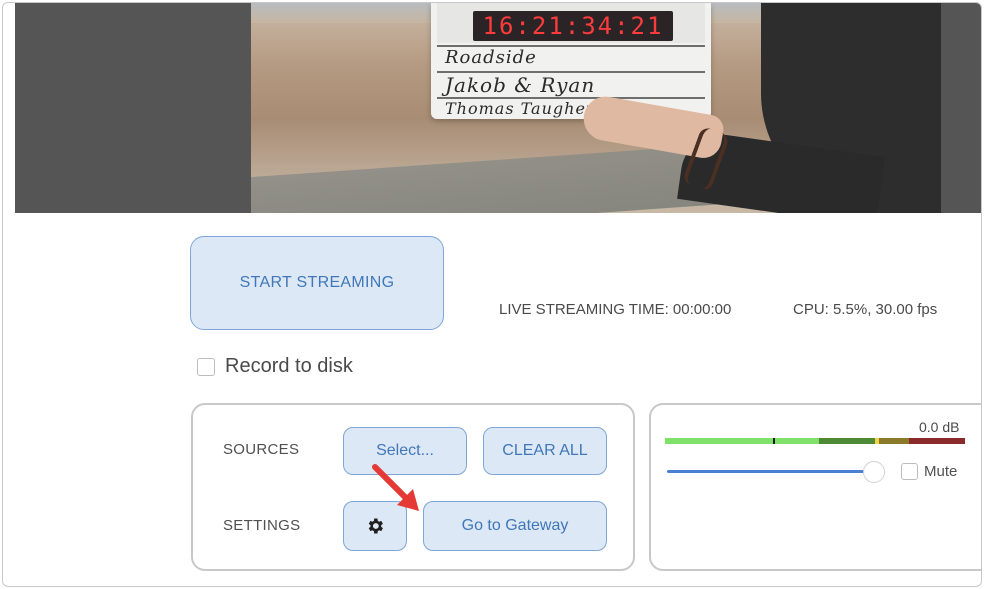 Image resolution: width=984 pixels, height=589 pixels. Describe the element at coordinates (874, 472) in the screenshot. I see `volume-slider-handle` at that location.